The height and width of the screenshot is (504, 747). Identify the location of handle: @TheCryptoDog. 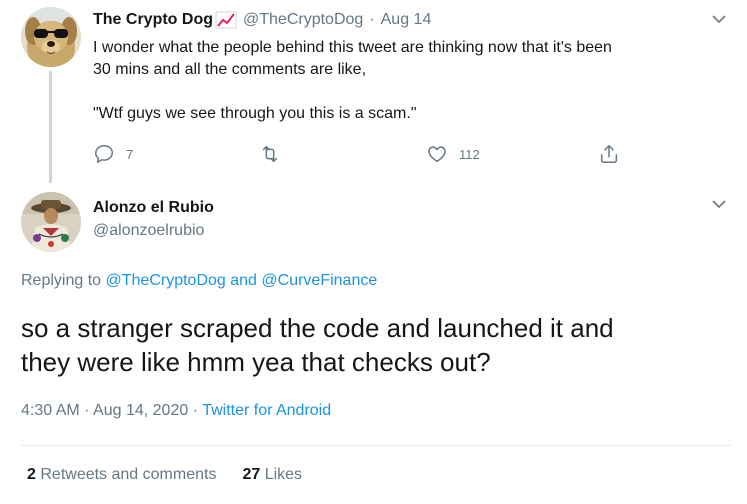
(303, 20).